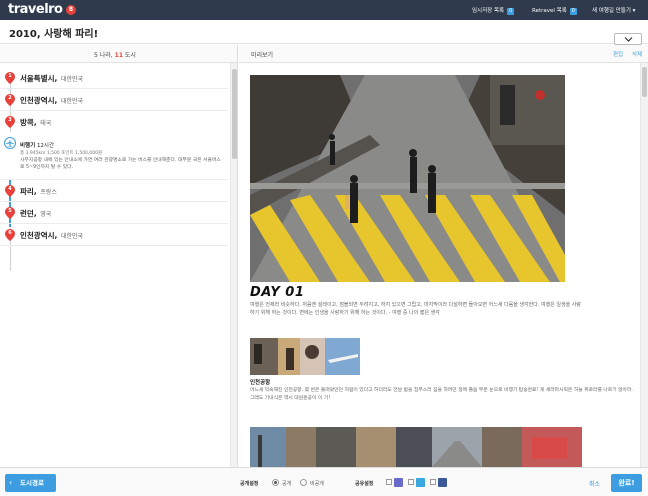 Image resolution: width=648 pixels, height=496 pixels. What do you see at coordinates (398, 482) in the screenshot?
I see `me2day-icon` at bounding box center [398, 482].